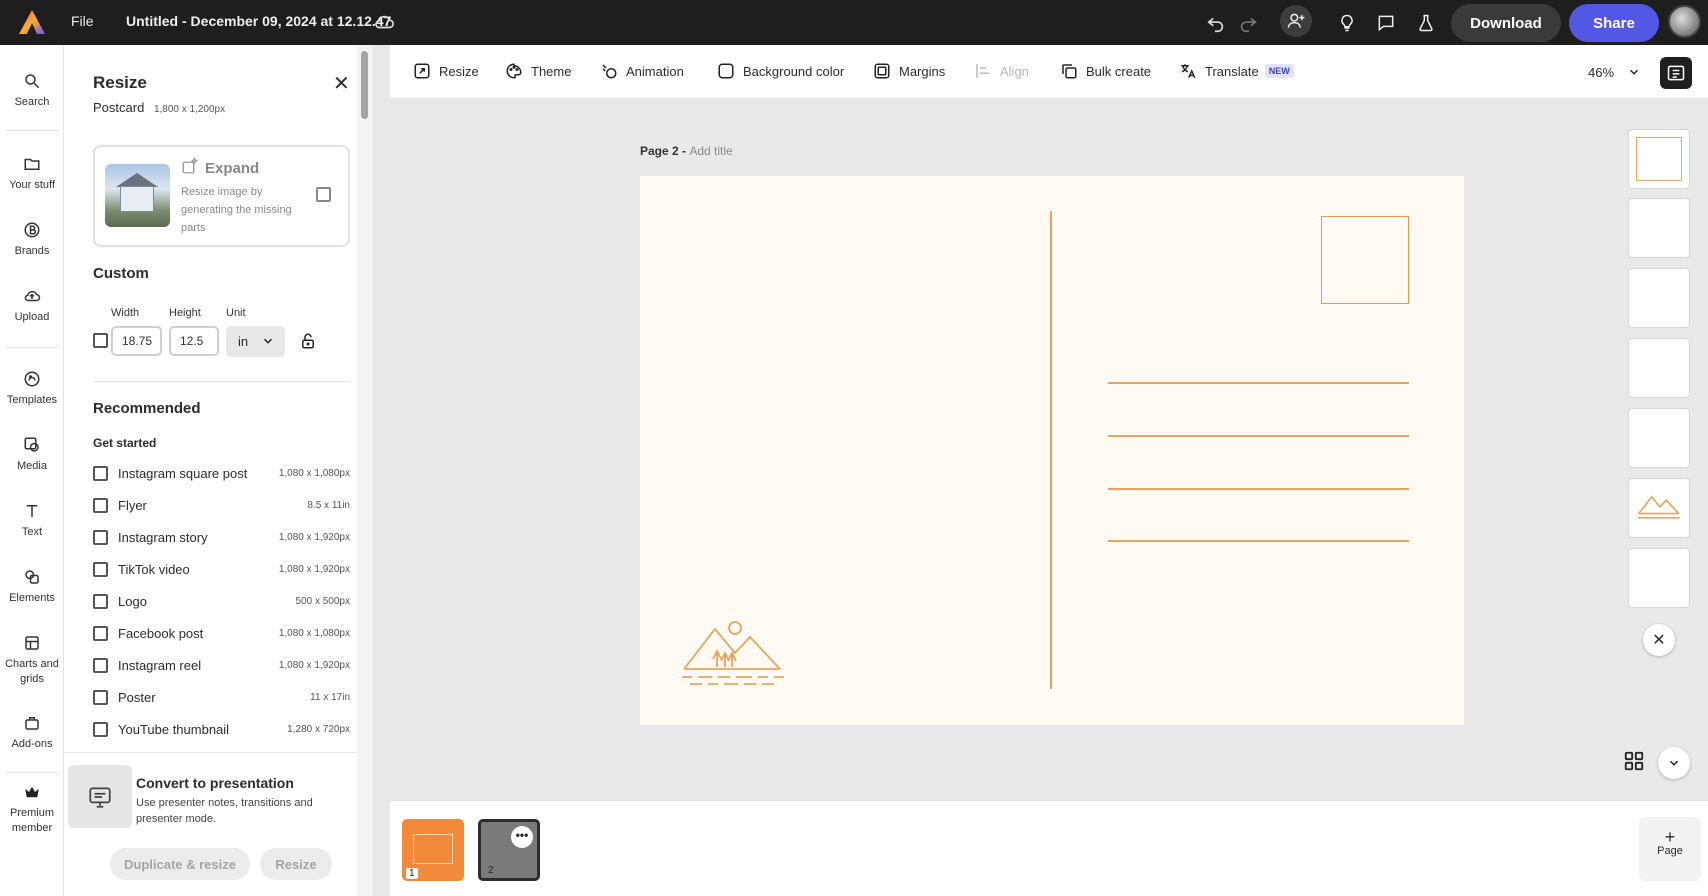 This screenshot has width=1708, height=896. I want to click on duplicate-resize-button: Duplicate & resize, so click(180, 864).